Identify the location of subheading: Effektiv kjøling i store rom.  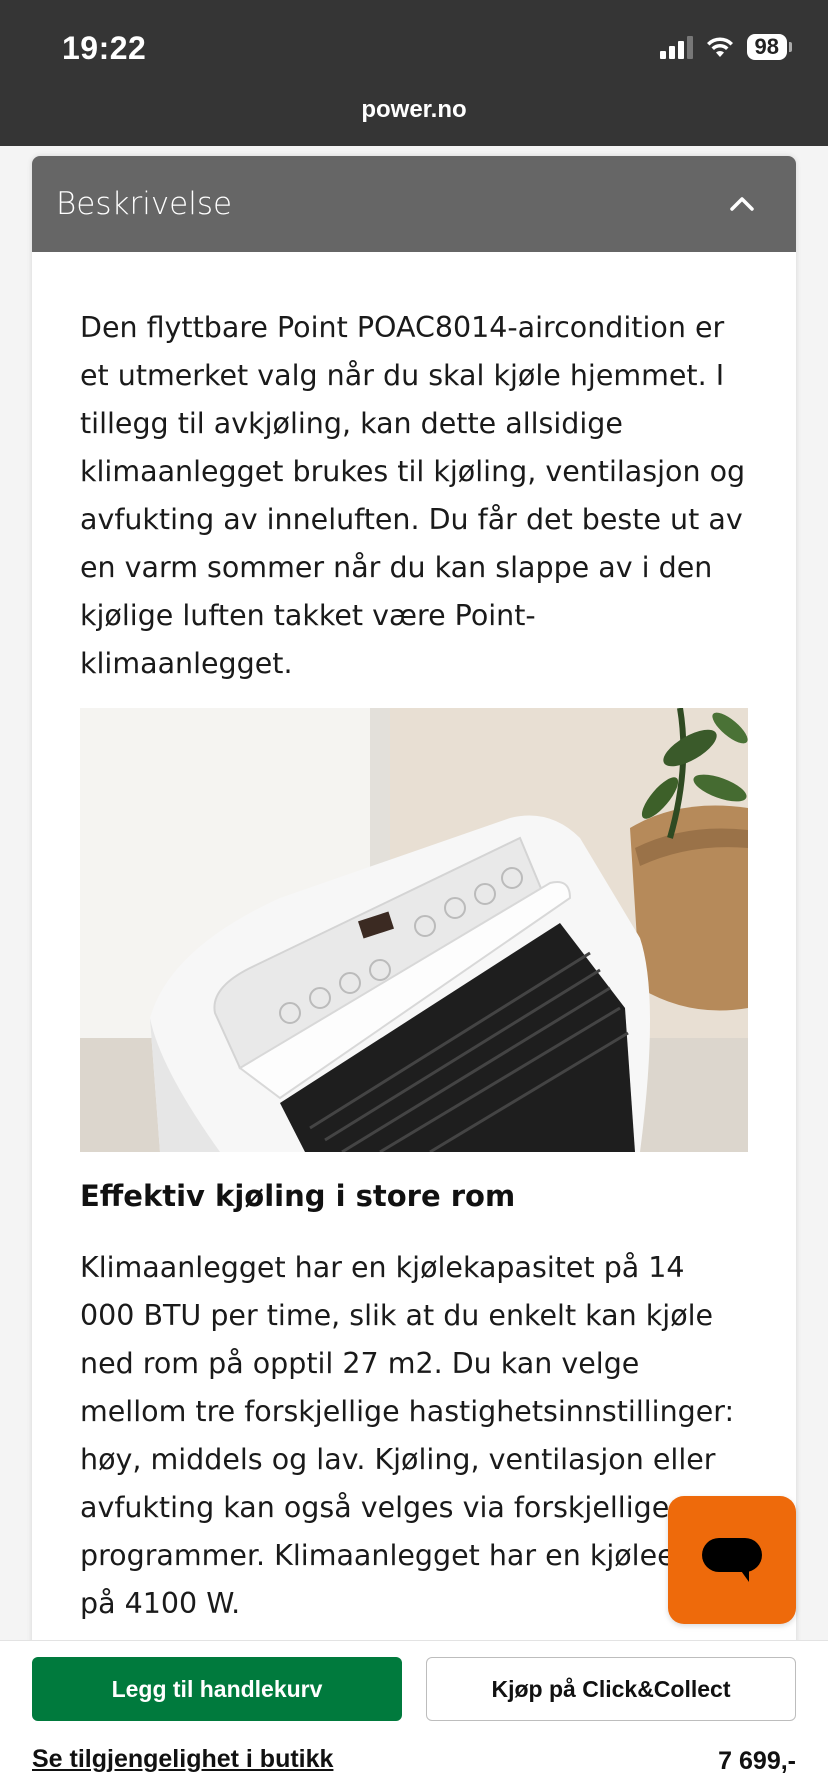
(298, 1196).